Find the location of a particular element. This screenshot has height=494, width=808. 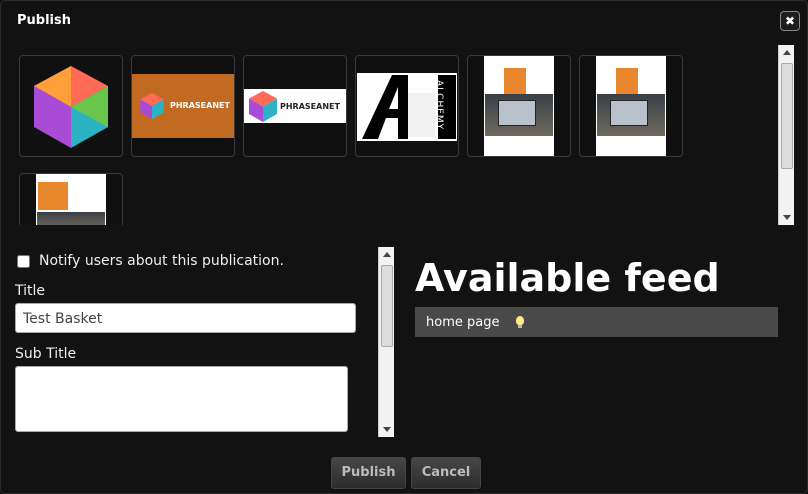

thumbnail-phraseanet-orange: PHRASEANET is located at coordinates (183, 106).